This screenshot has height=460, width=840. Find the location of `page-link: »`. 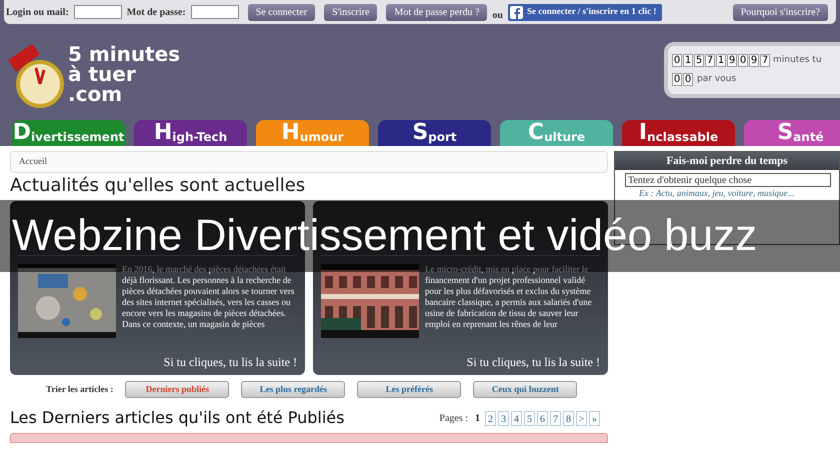

page-link: » is located at coordinates (594, 418).